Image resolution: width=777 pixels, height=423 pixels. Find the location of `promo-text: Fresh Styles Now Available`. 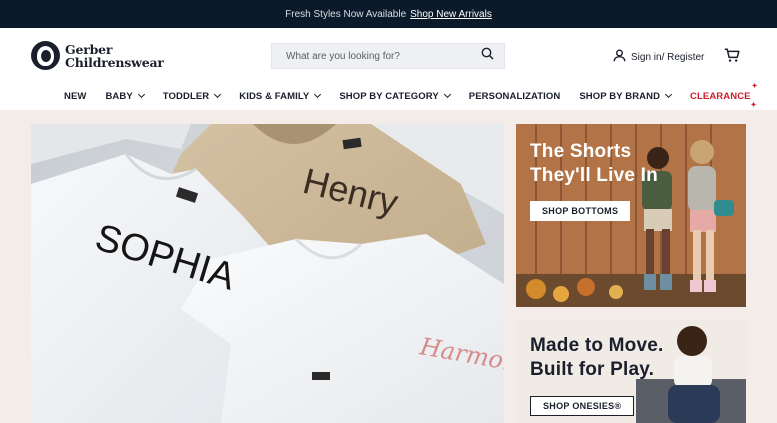

promo-text: Fresh Styles Now Available is located at coordinates (346, 14).